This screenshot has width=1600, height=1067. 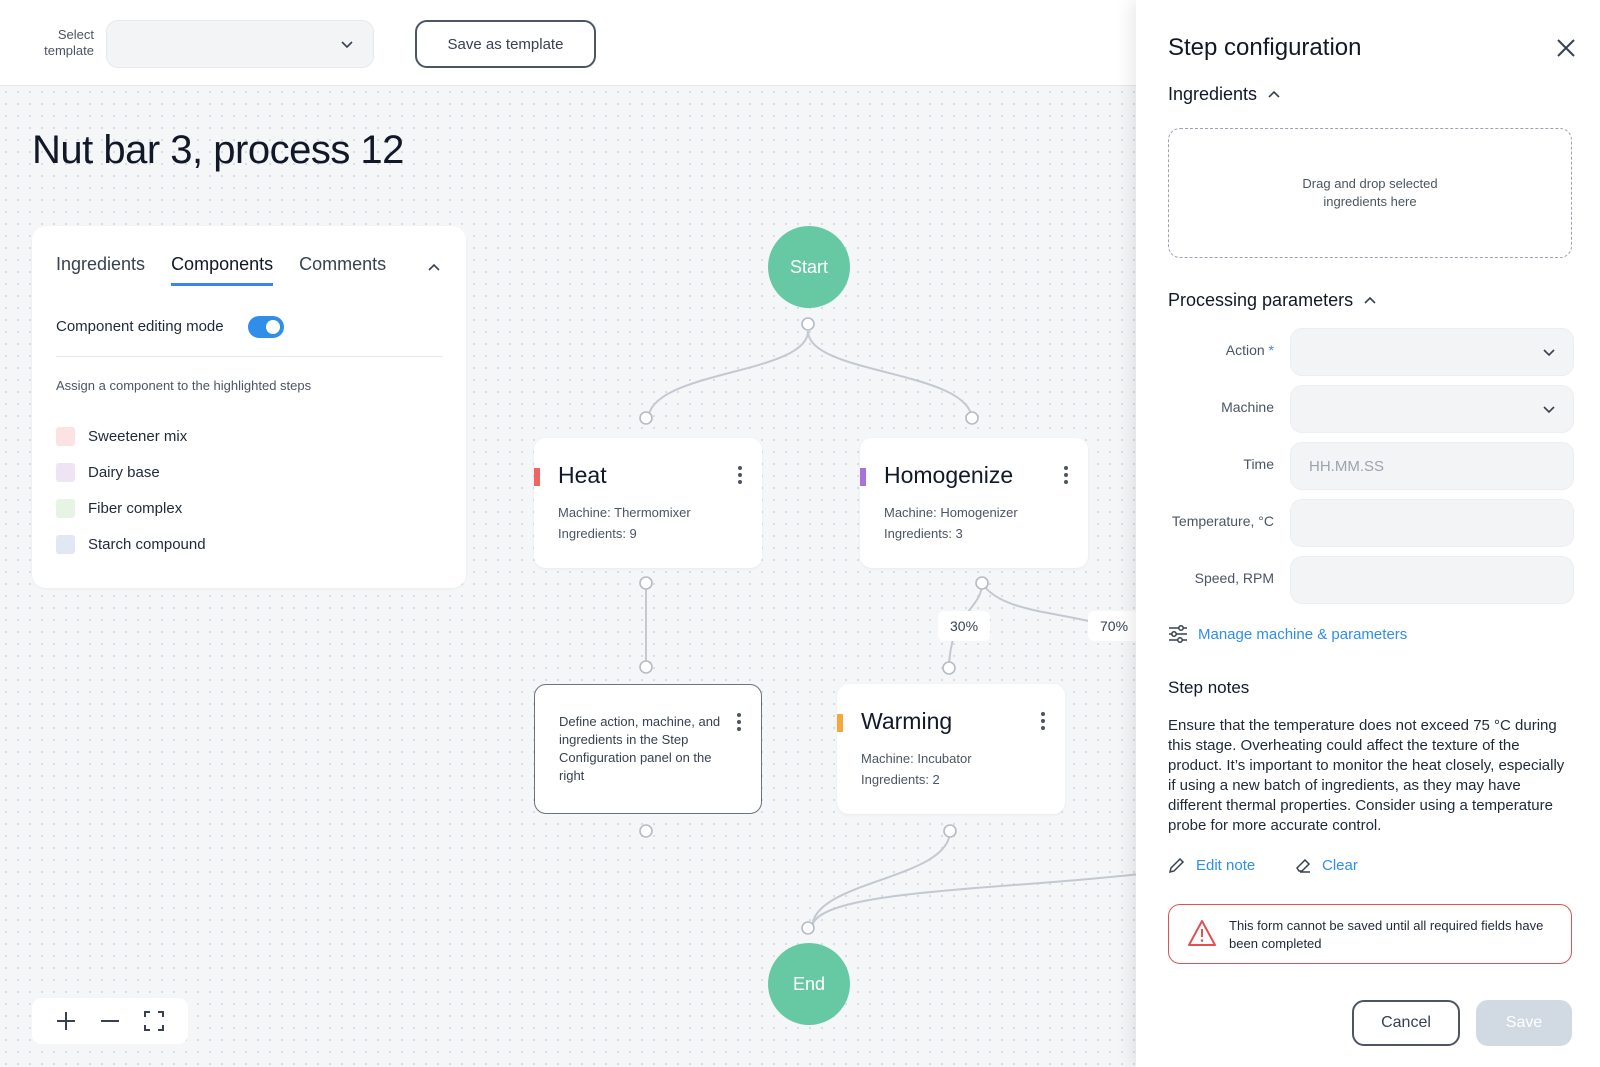 I want to click on warning-icon, so click(x=1202, y=933).